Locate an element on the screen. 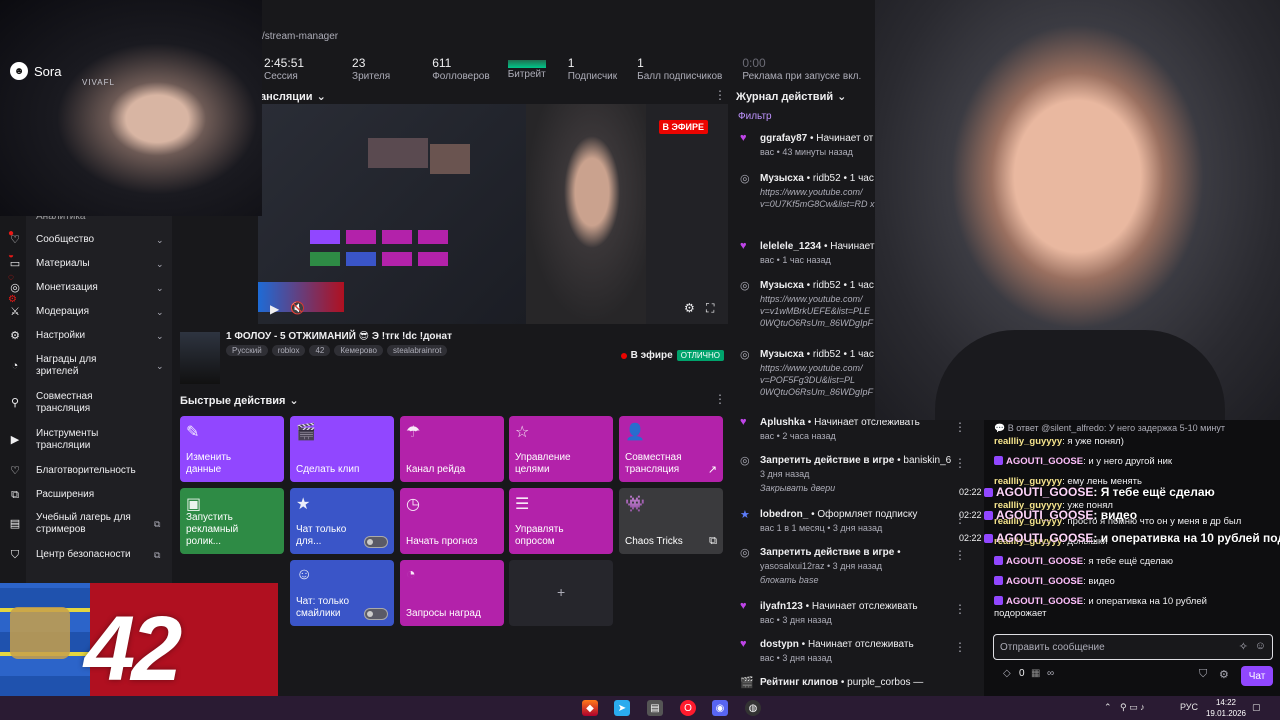 This screenshot has width=1280, height=720. send-chat-button: Чат is located at coordinates (1257, 676).